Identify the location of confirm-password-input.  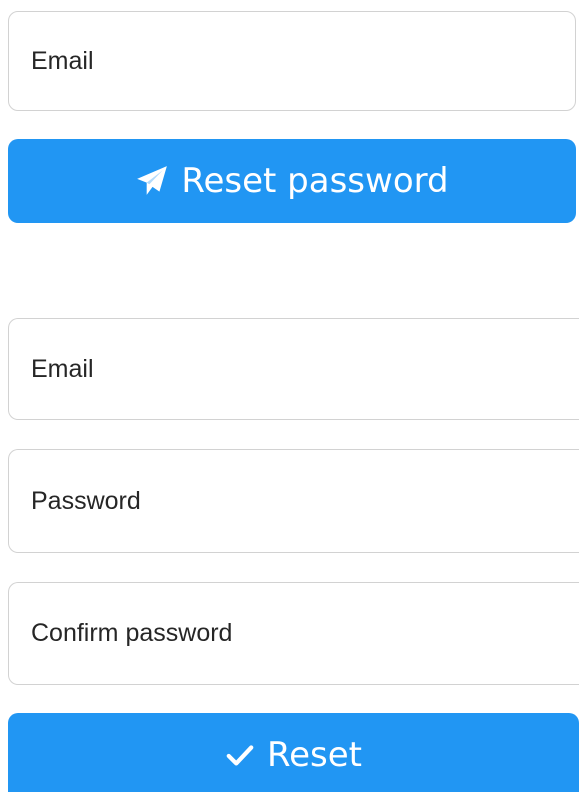
(293, 633).